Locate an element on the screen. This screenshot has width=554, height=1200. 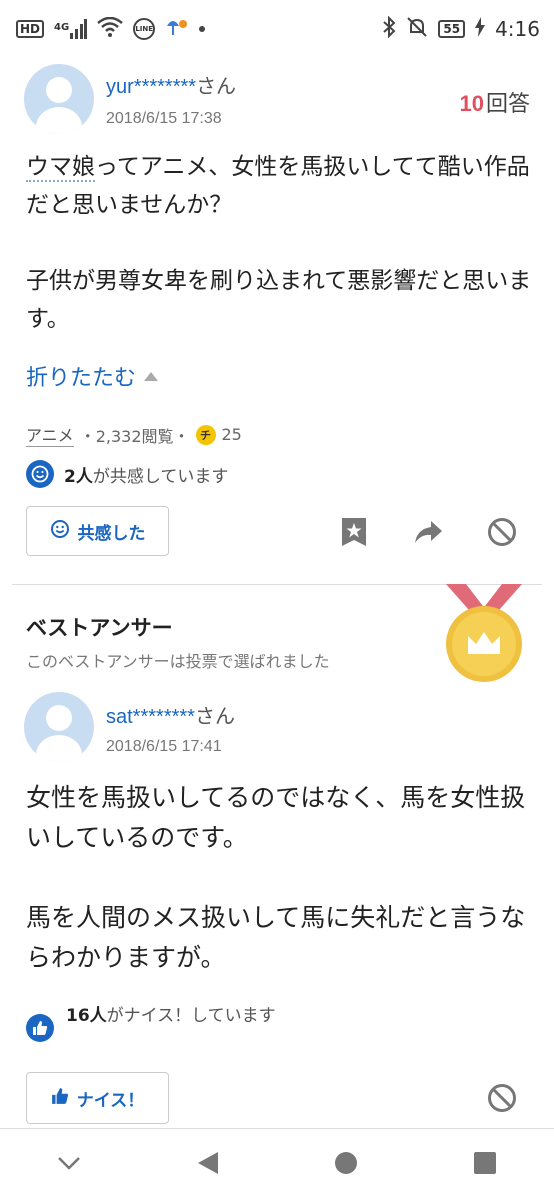
wifi-icon is located at coordinates (110, 28).